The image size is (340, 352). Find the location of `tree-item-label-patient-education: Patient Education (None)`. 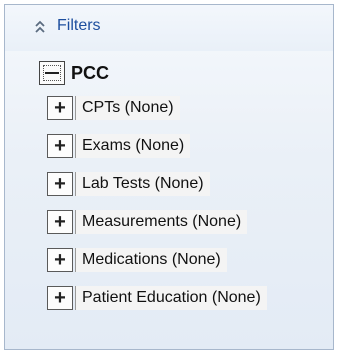

tree-item-label-patient-education: Patient Education (None) is located at coordinates (171, 298).